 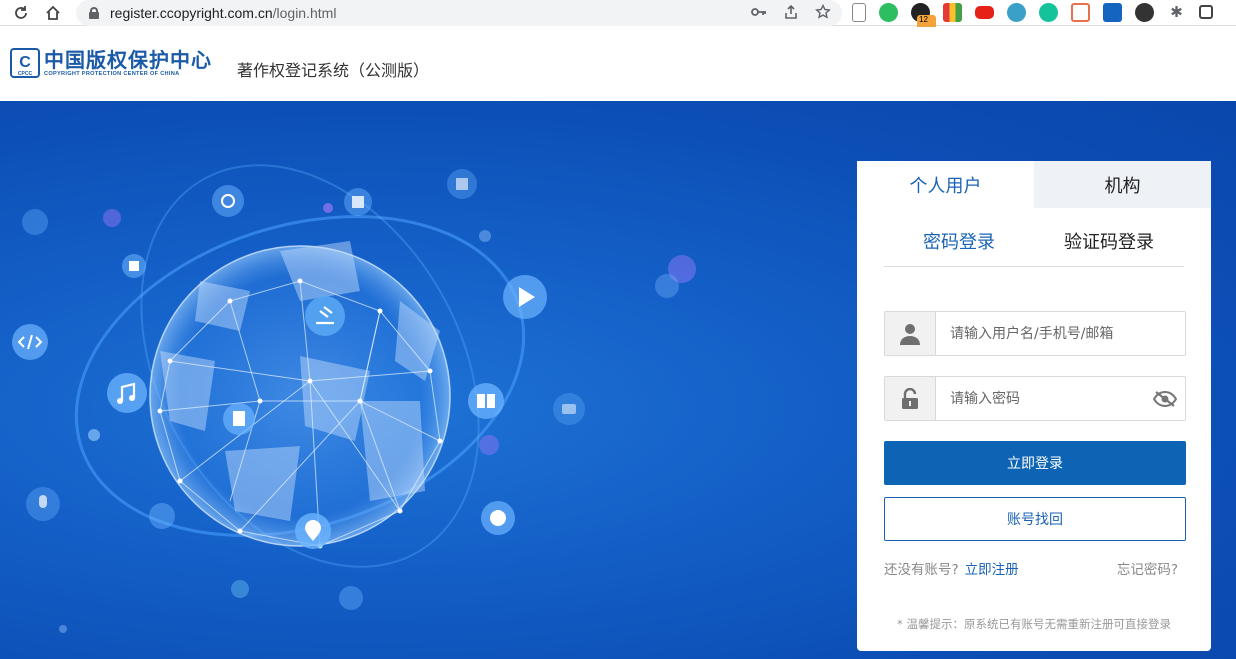 What do you see at coordinates (921, 570) in the screenshot?
I see `no-account-text: 还没有账号?` at bounding box center [921, 570].